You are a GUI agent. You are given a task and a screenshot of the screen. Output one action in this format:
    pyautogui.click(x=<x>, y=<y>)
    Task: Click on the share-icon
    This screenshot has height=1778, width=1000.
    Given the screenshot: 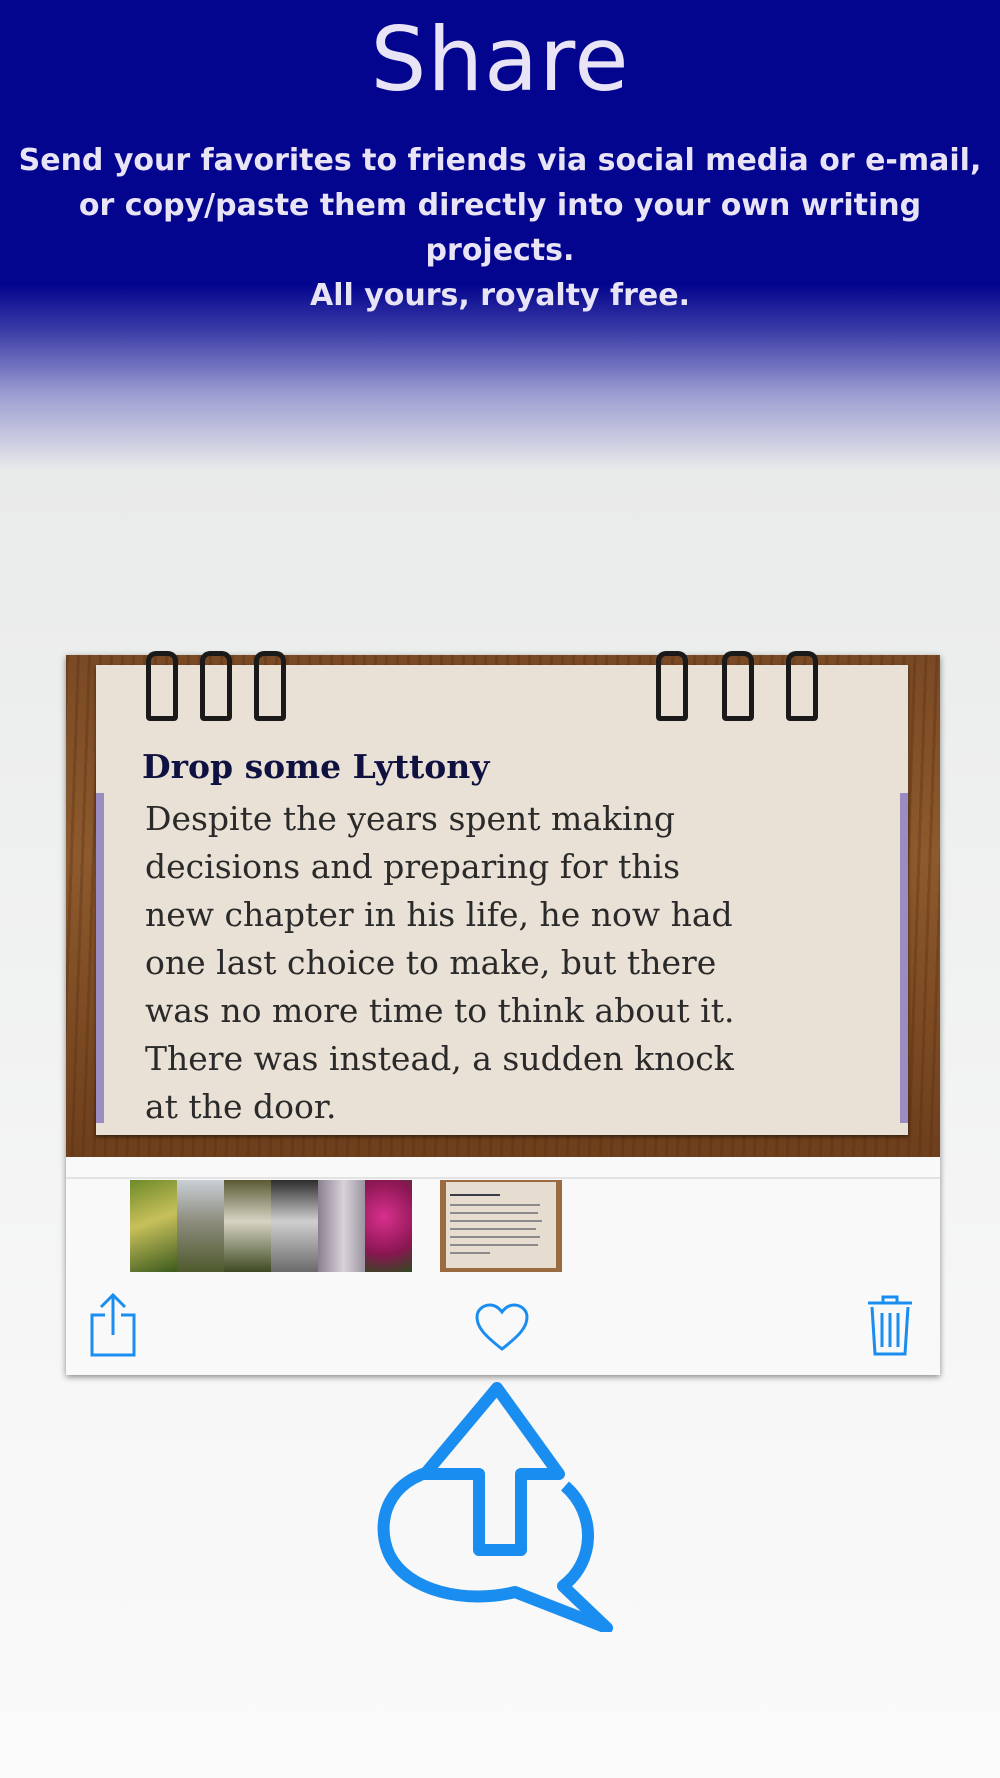 What is the action you would take?
    pyautogui.click(x=113, y=1324)
    